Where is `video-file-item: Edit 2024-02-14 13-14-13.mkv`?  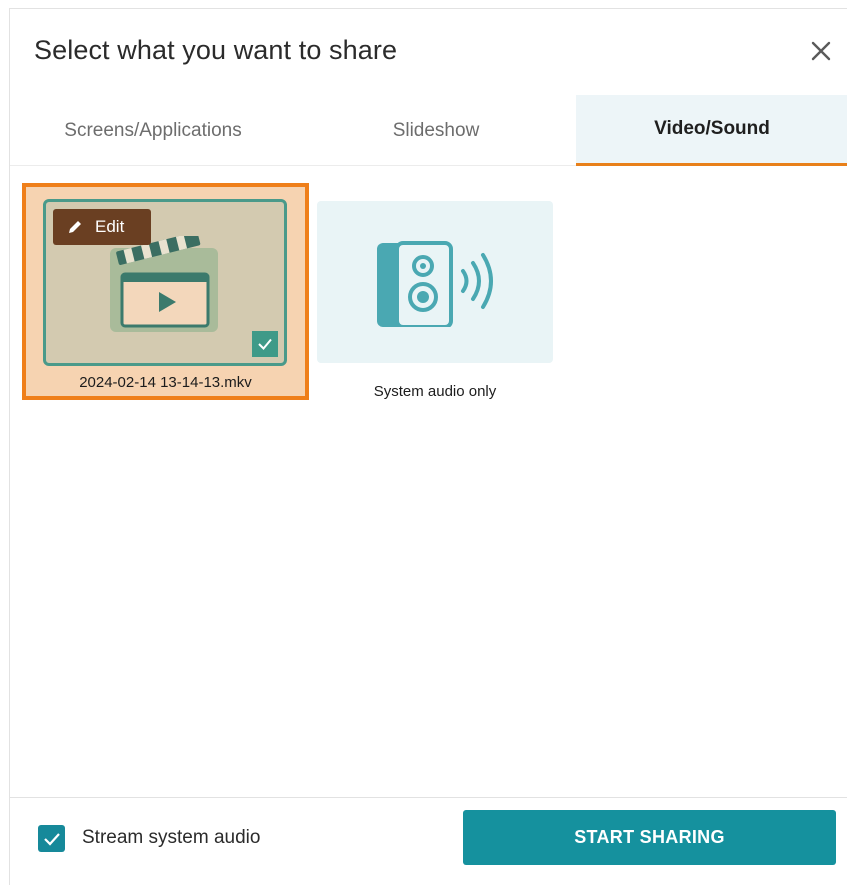
video-file-item: Edit 2024-02-14 13-14-13.mkv is located at coordinates (165, 291).